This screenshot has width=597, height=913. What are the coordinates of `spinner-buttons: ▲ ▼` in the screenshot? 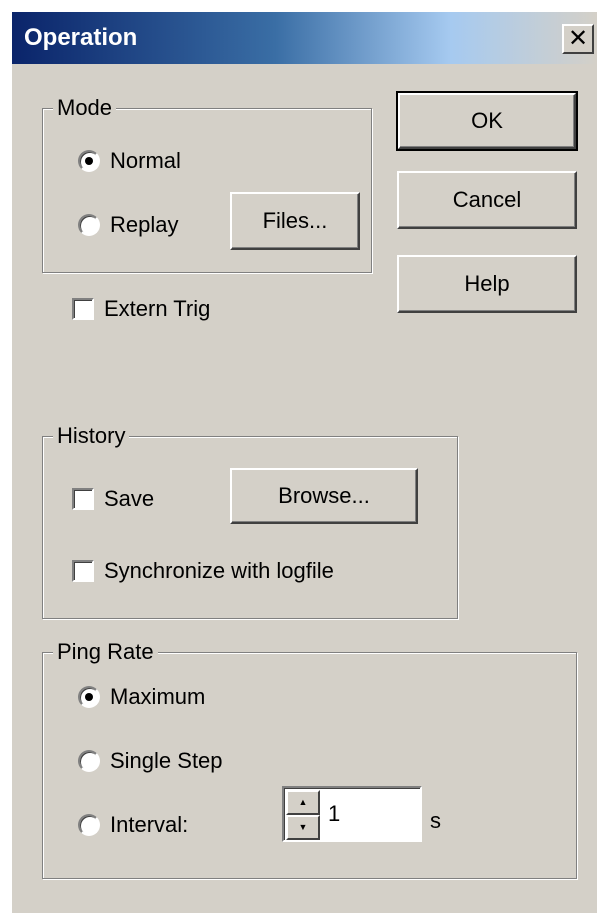 It's located at (303, 815).